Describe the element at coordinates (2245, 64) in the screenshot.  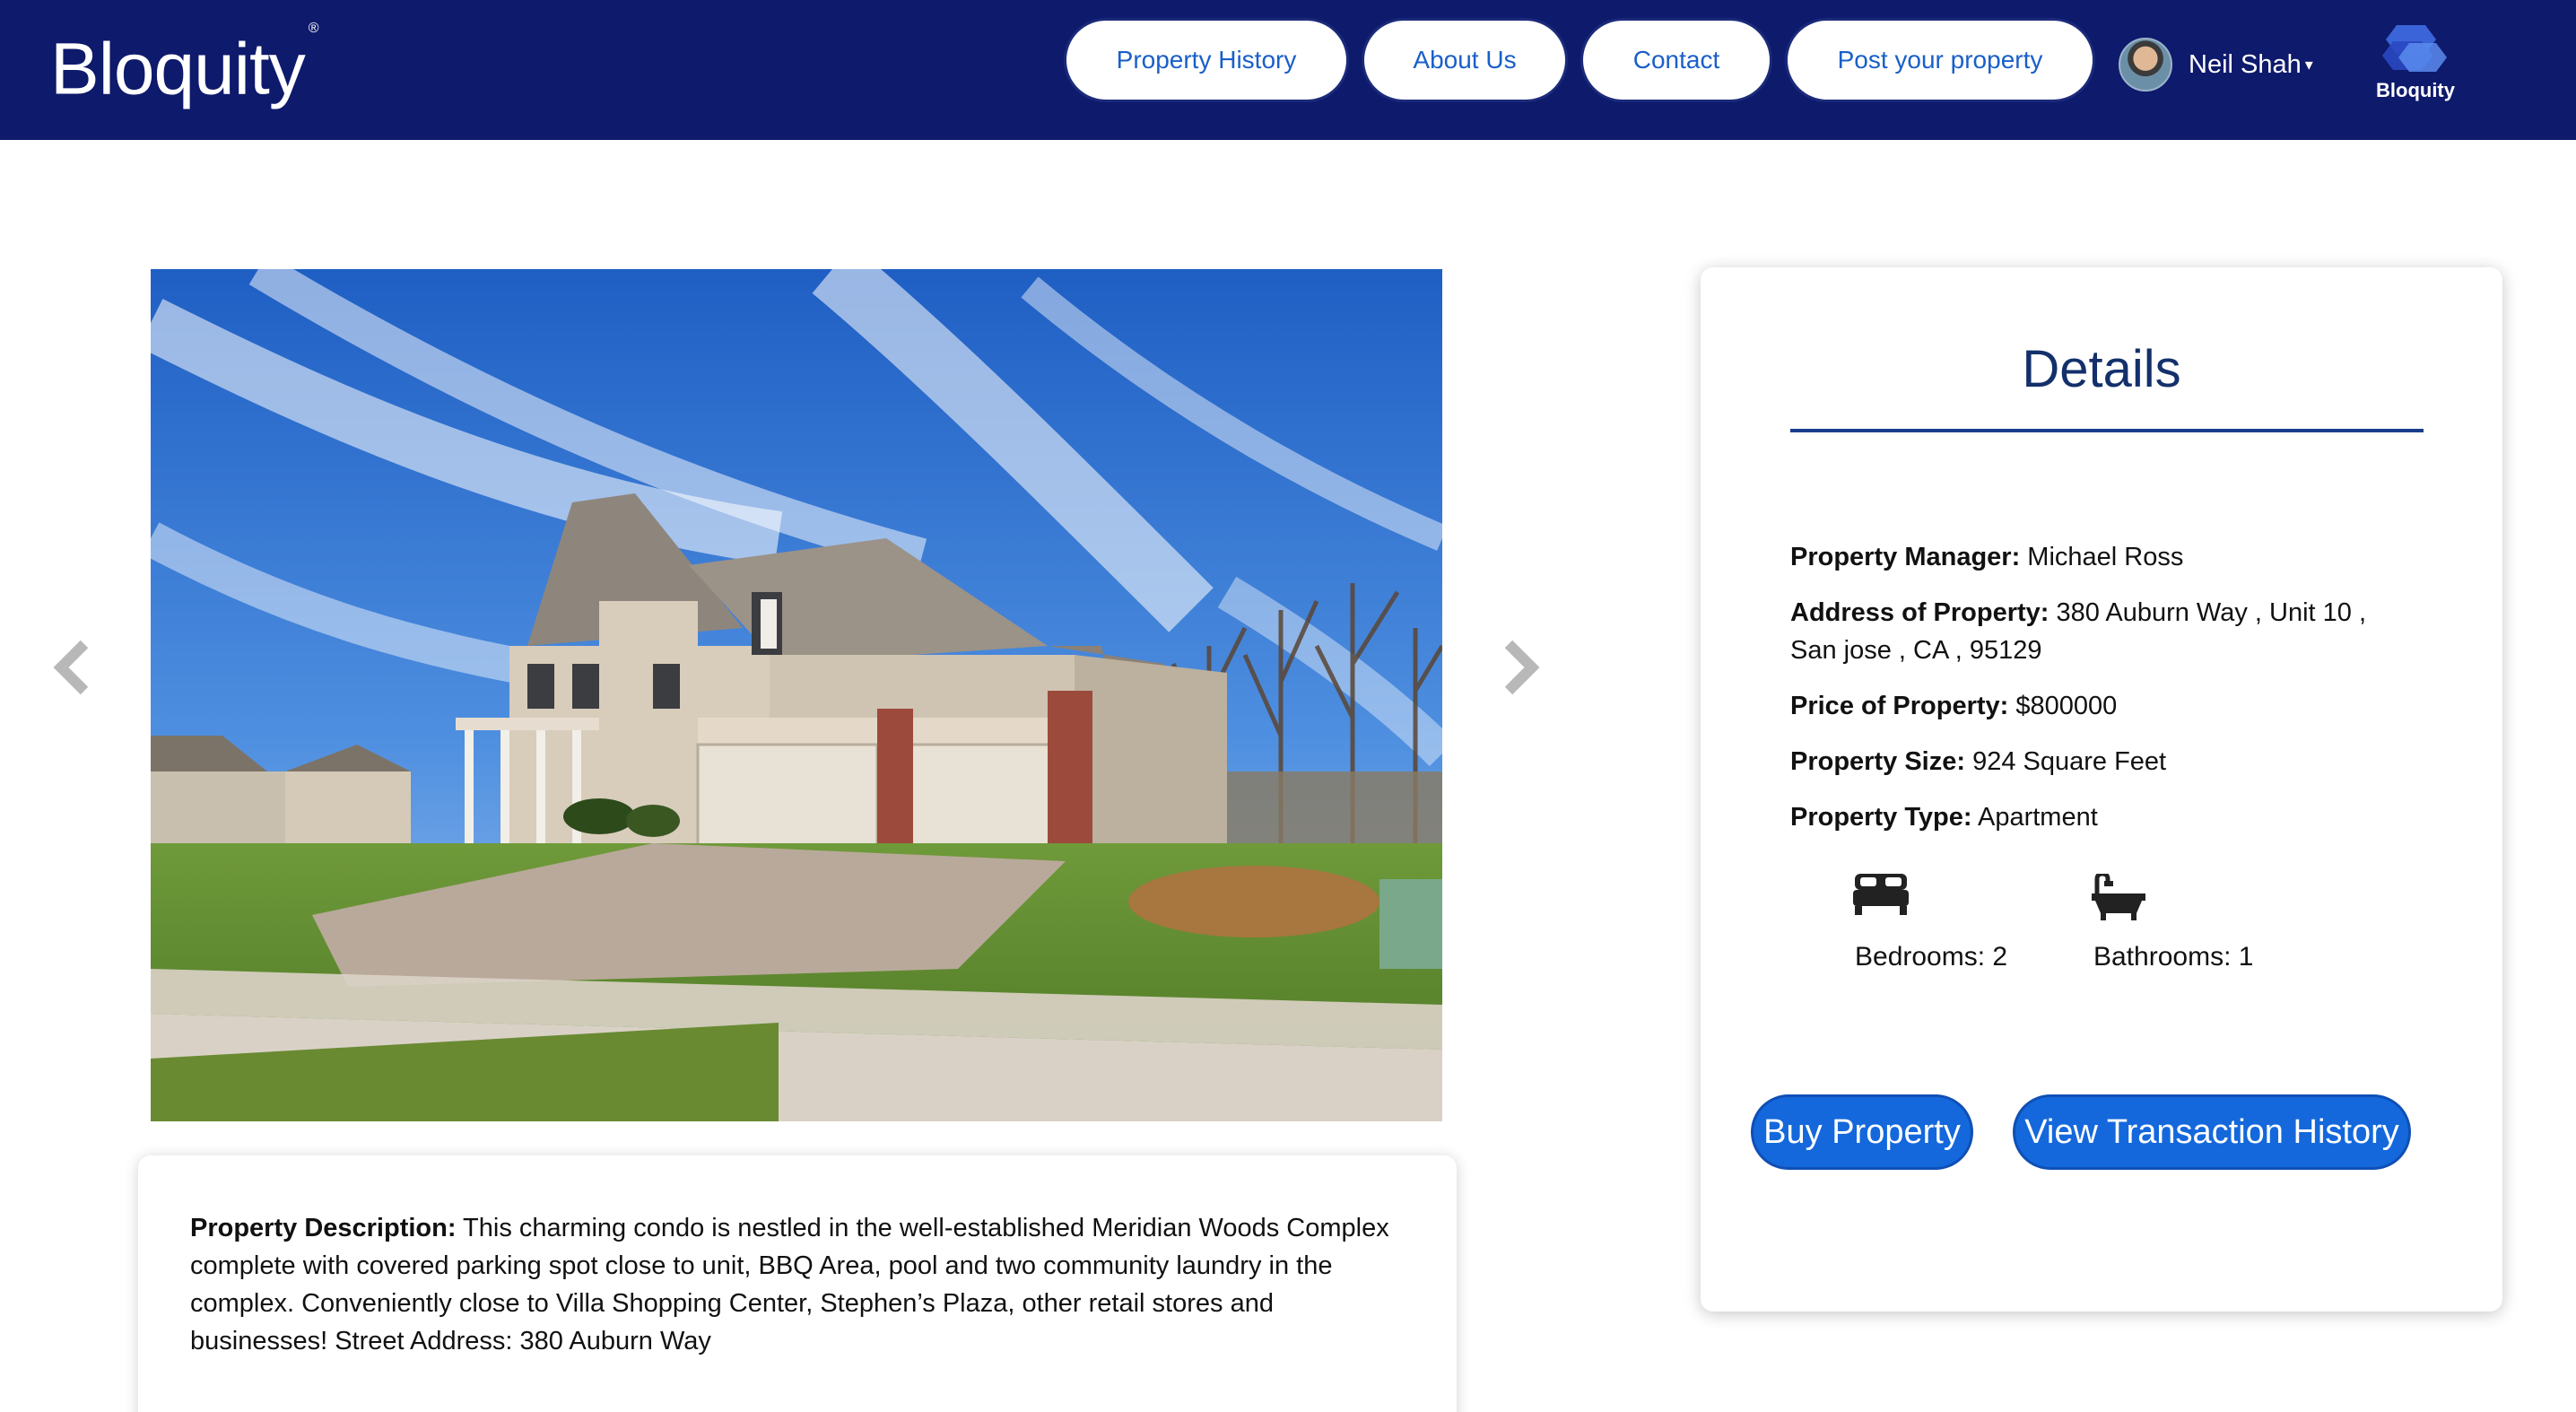
I see `user-name: Neil Shah` at that location.